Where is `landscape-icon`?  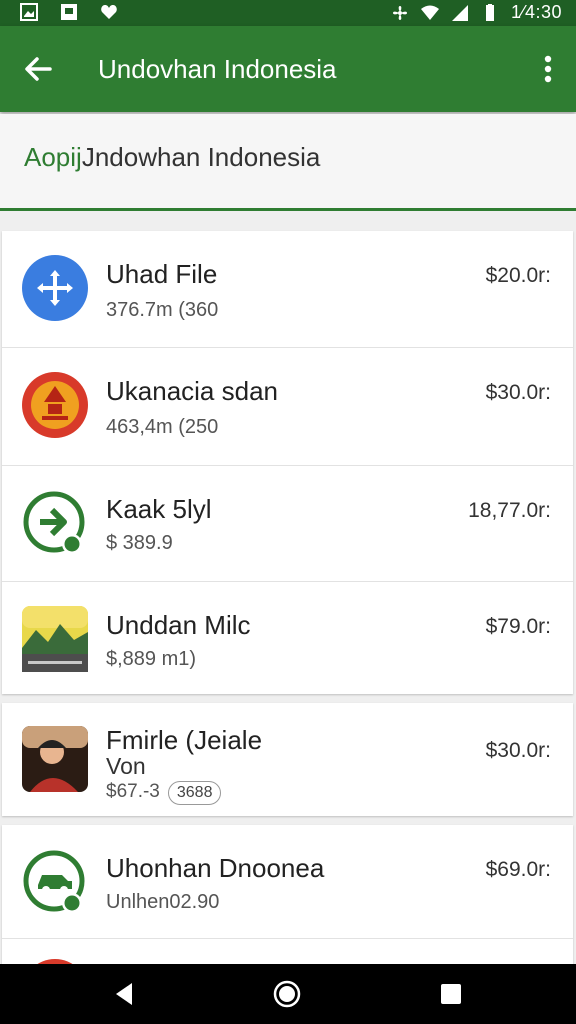 landscape-icon is located at coordinates (55, 639).